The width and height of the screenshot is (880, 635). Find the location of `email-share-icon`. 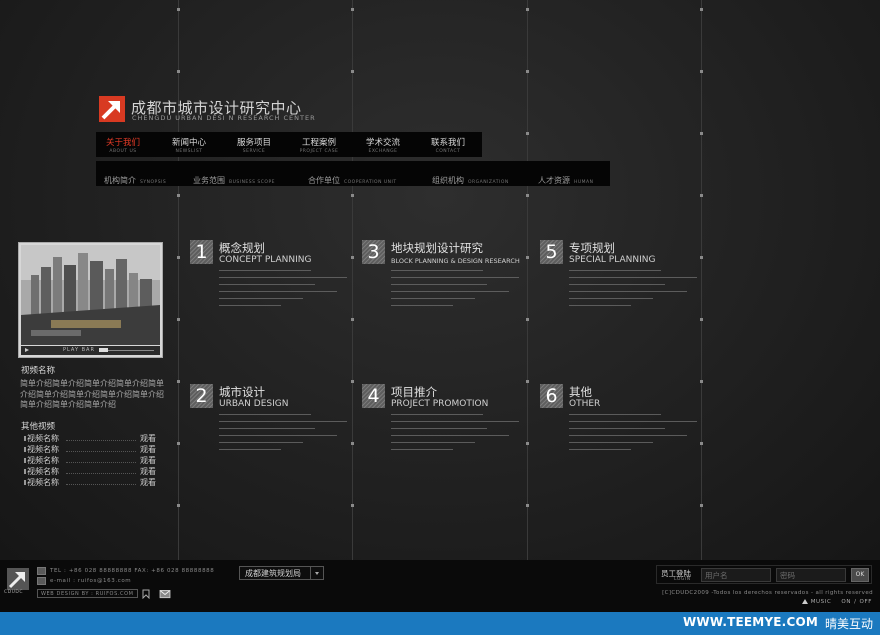

email-share-icon is located at coordinates (165, 594).